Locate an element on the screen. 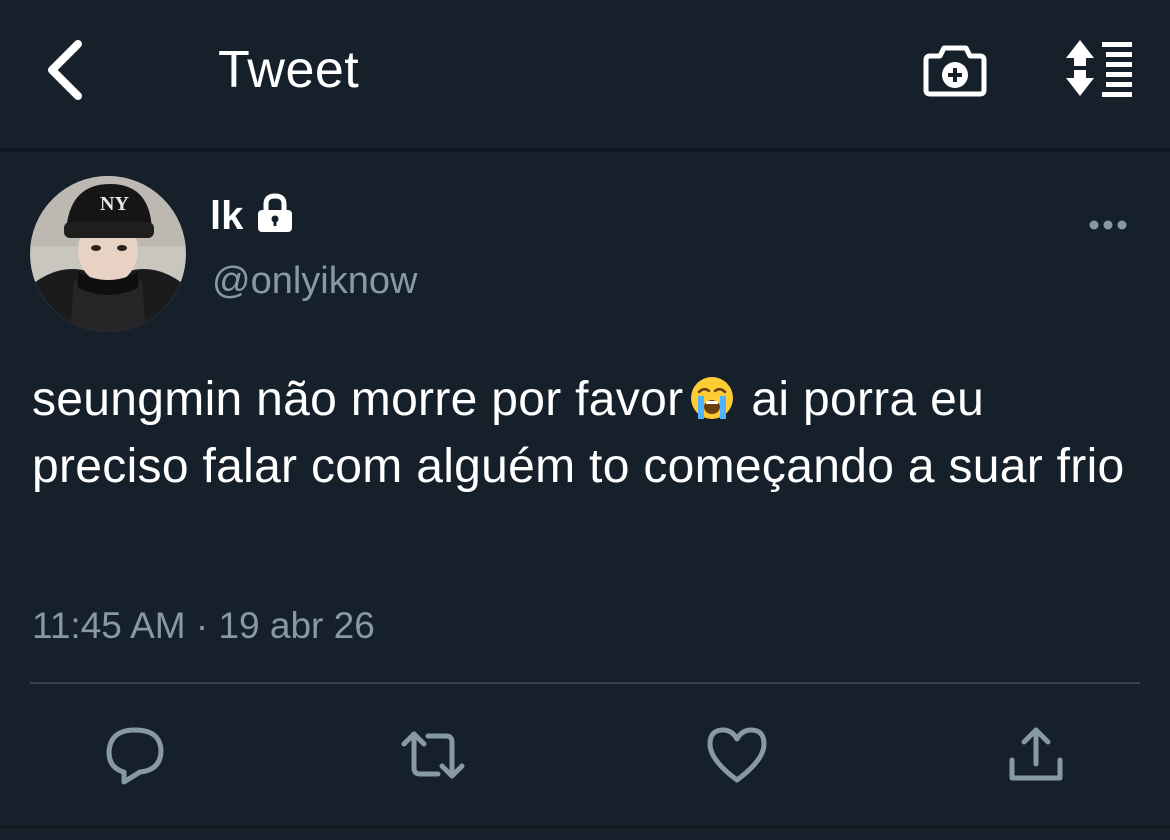  camera-add-icon is located at coordinates (955, 71).